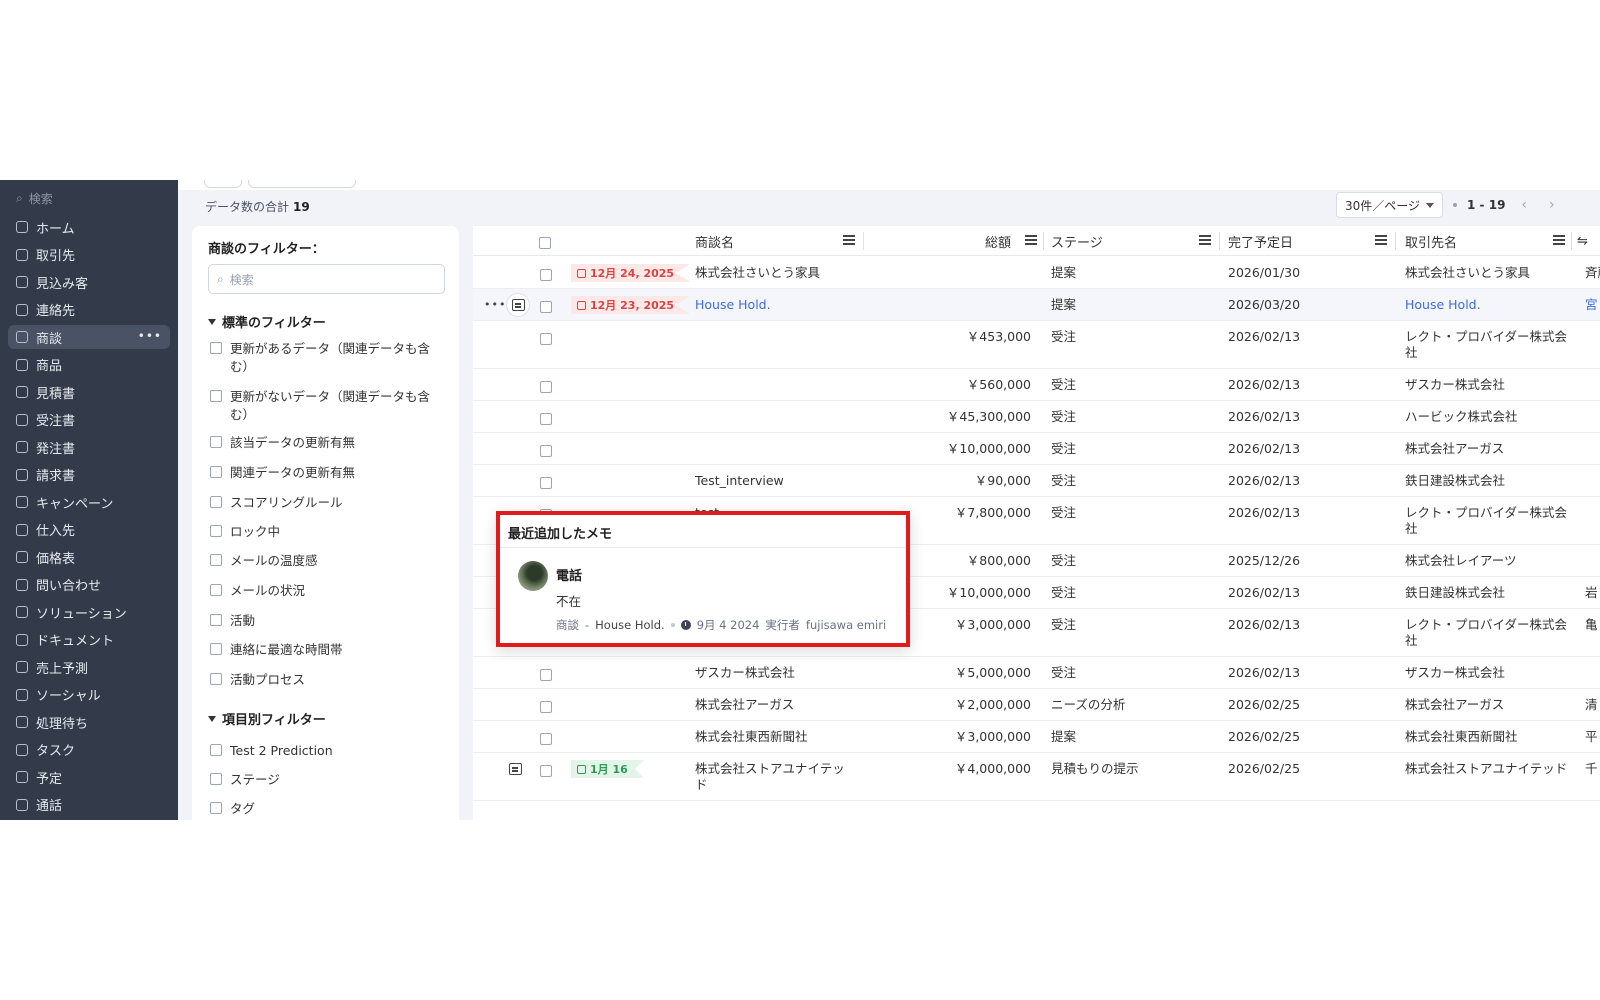 This screenshot has height=1000, width=1600. I want to click on filter-option: ロック中, so click(320, 532).